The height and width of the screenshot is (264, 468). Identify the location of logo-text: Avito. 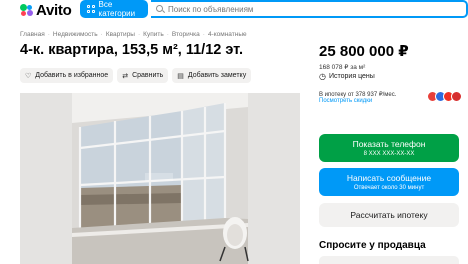
(54, 10).